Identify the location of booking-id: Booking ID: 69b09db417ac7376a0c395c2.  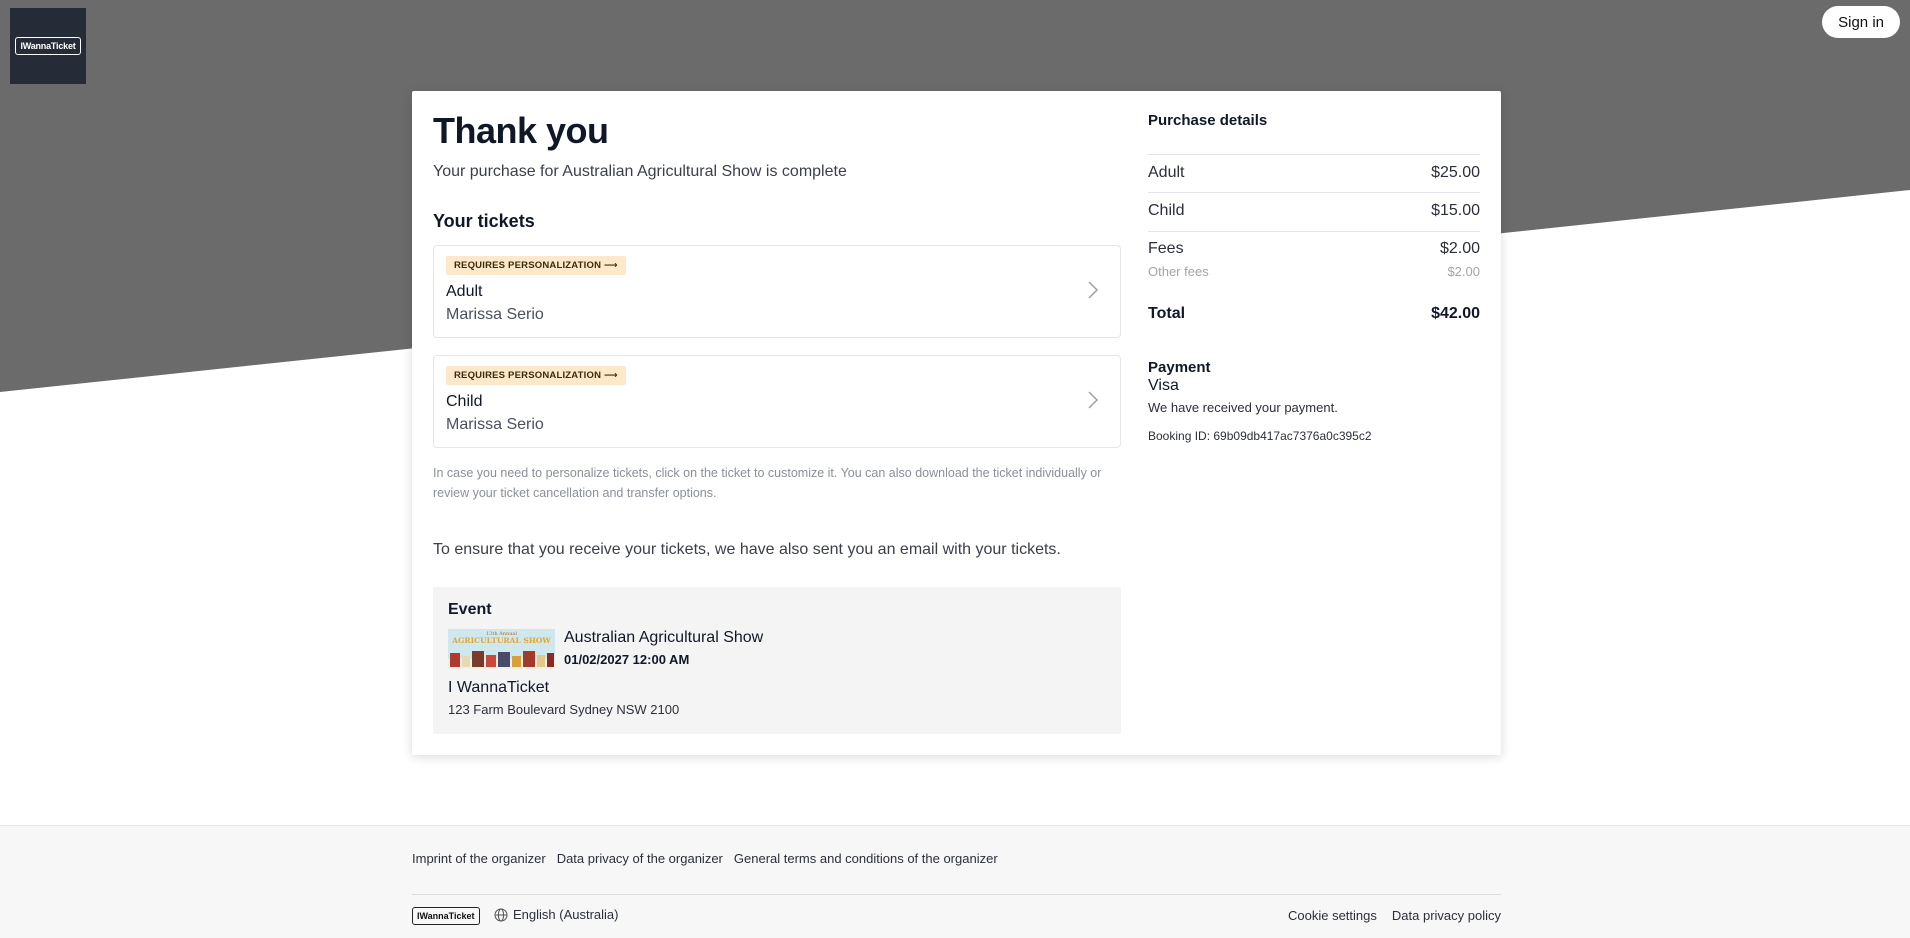
(1260, 436).